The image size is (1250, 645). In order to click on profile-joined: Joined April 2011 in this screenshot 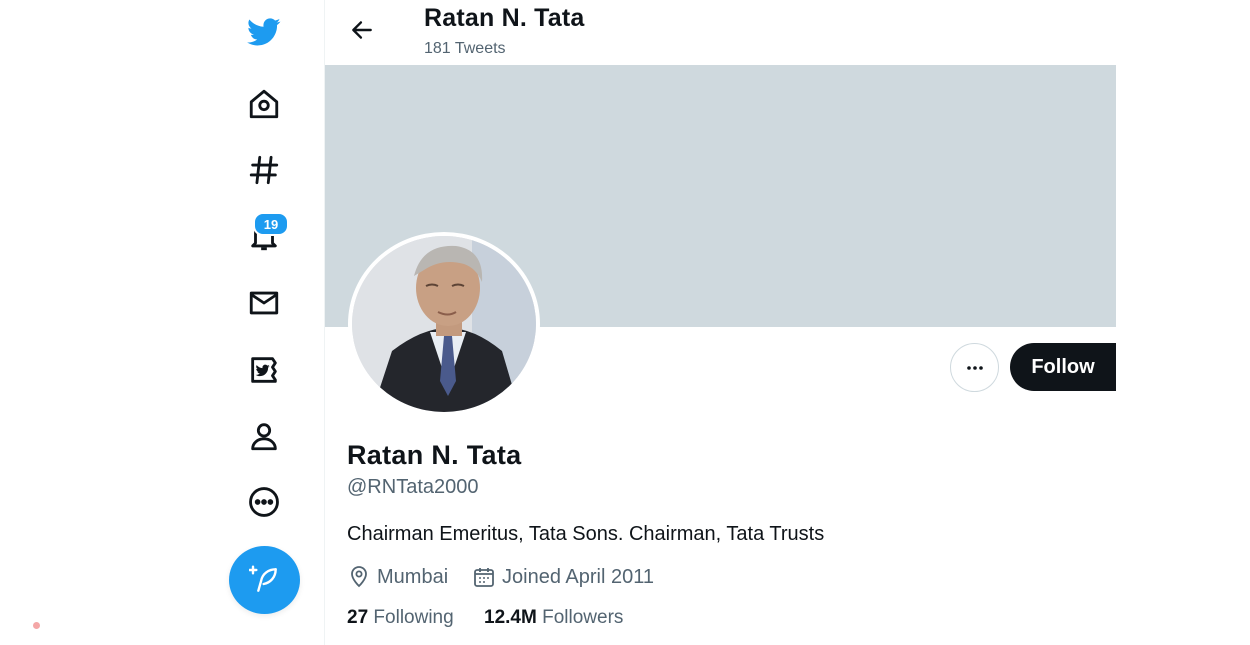, I will do `click(563, 577)`.